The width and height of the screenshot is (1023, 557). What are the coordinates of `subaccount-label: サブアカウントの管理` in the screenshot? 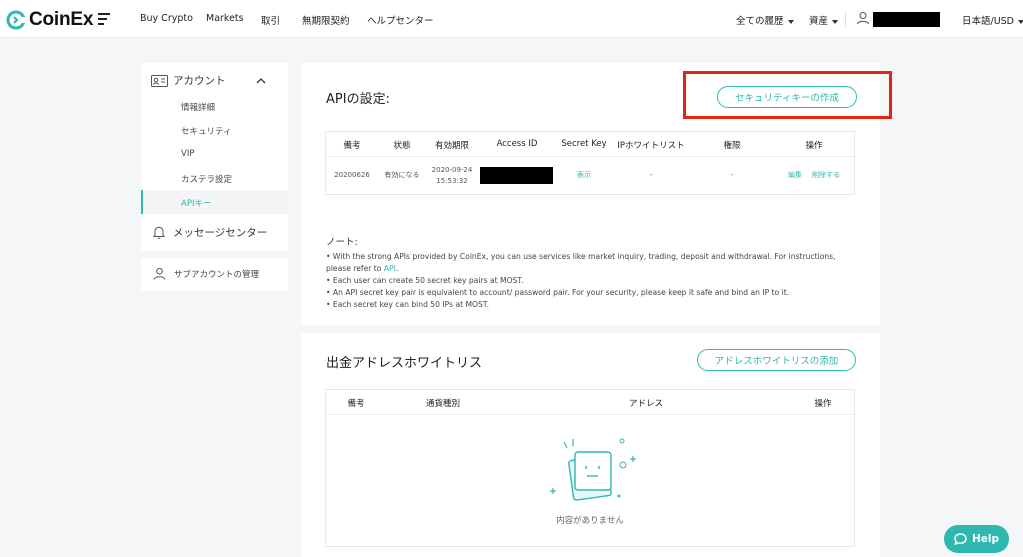 It's located at (217, 274).